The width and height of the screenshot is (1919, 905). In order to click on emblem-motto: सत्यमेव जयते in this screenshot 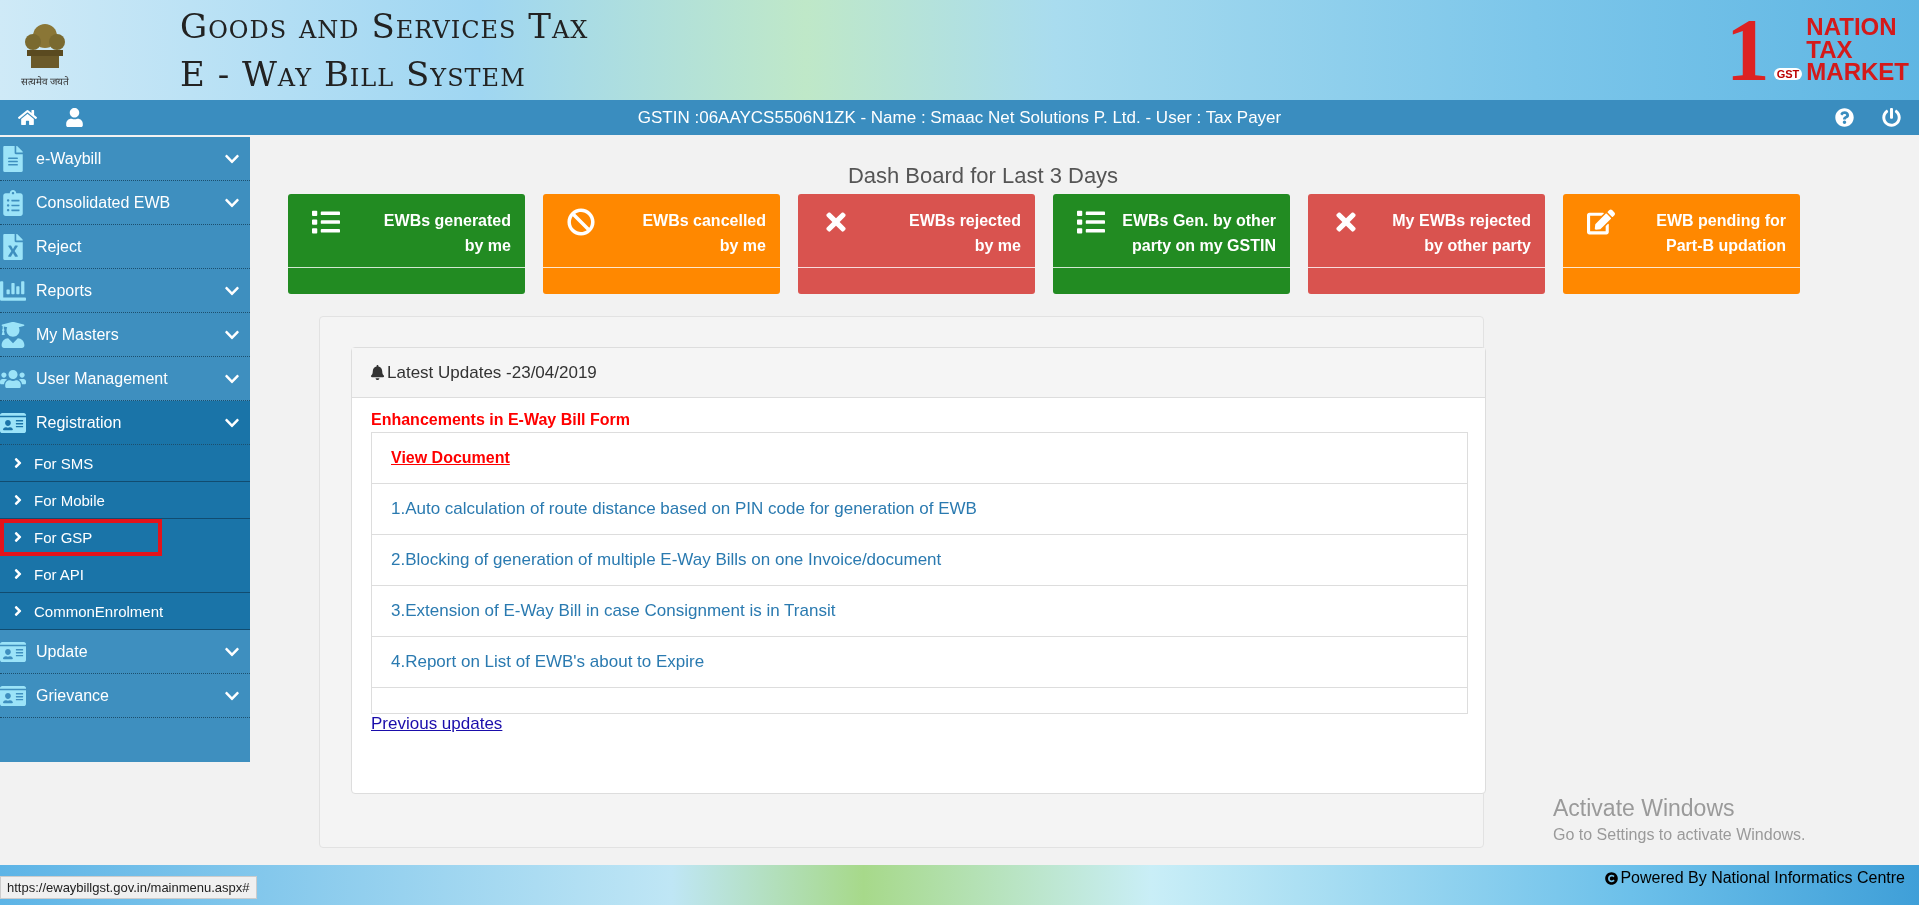, I will do `click(45, 81)`.